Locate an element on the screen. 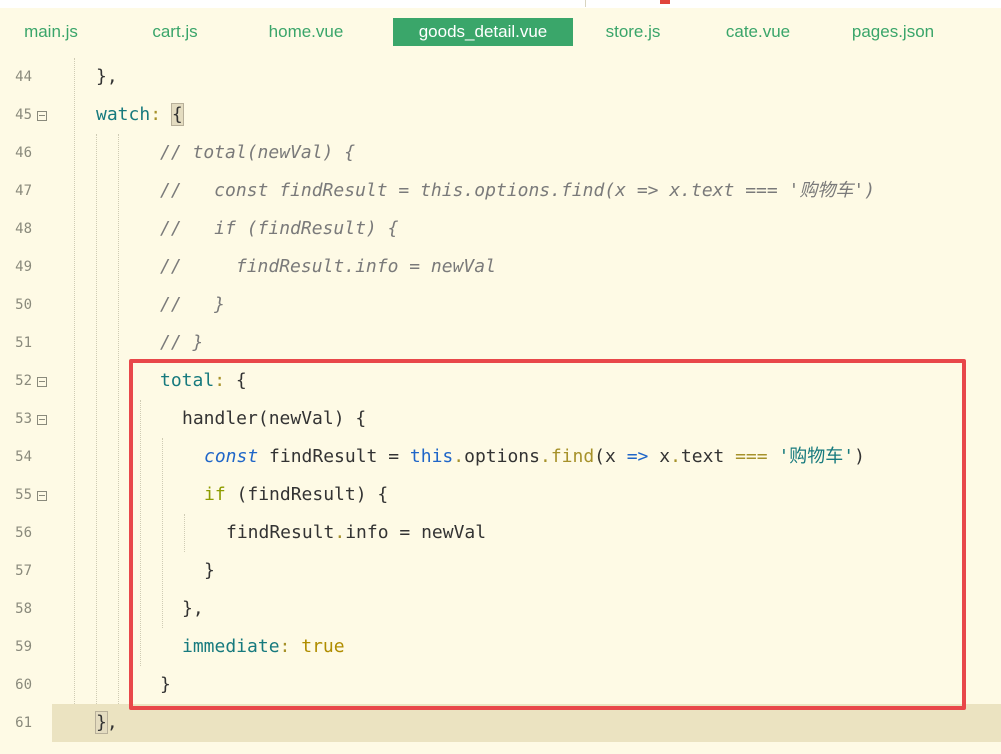 Image resolution: width=1001 pixels, height=754 pixels. line-number: 44 is located at coordinates (23, 77).